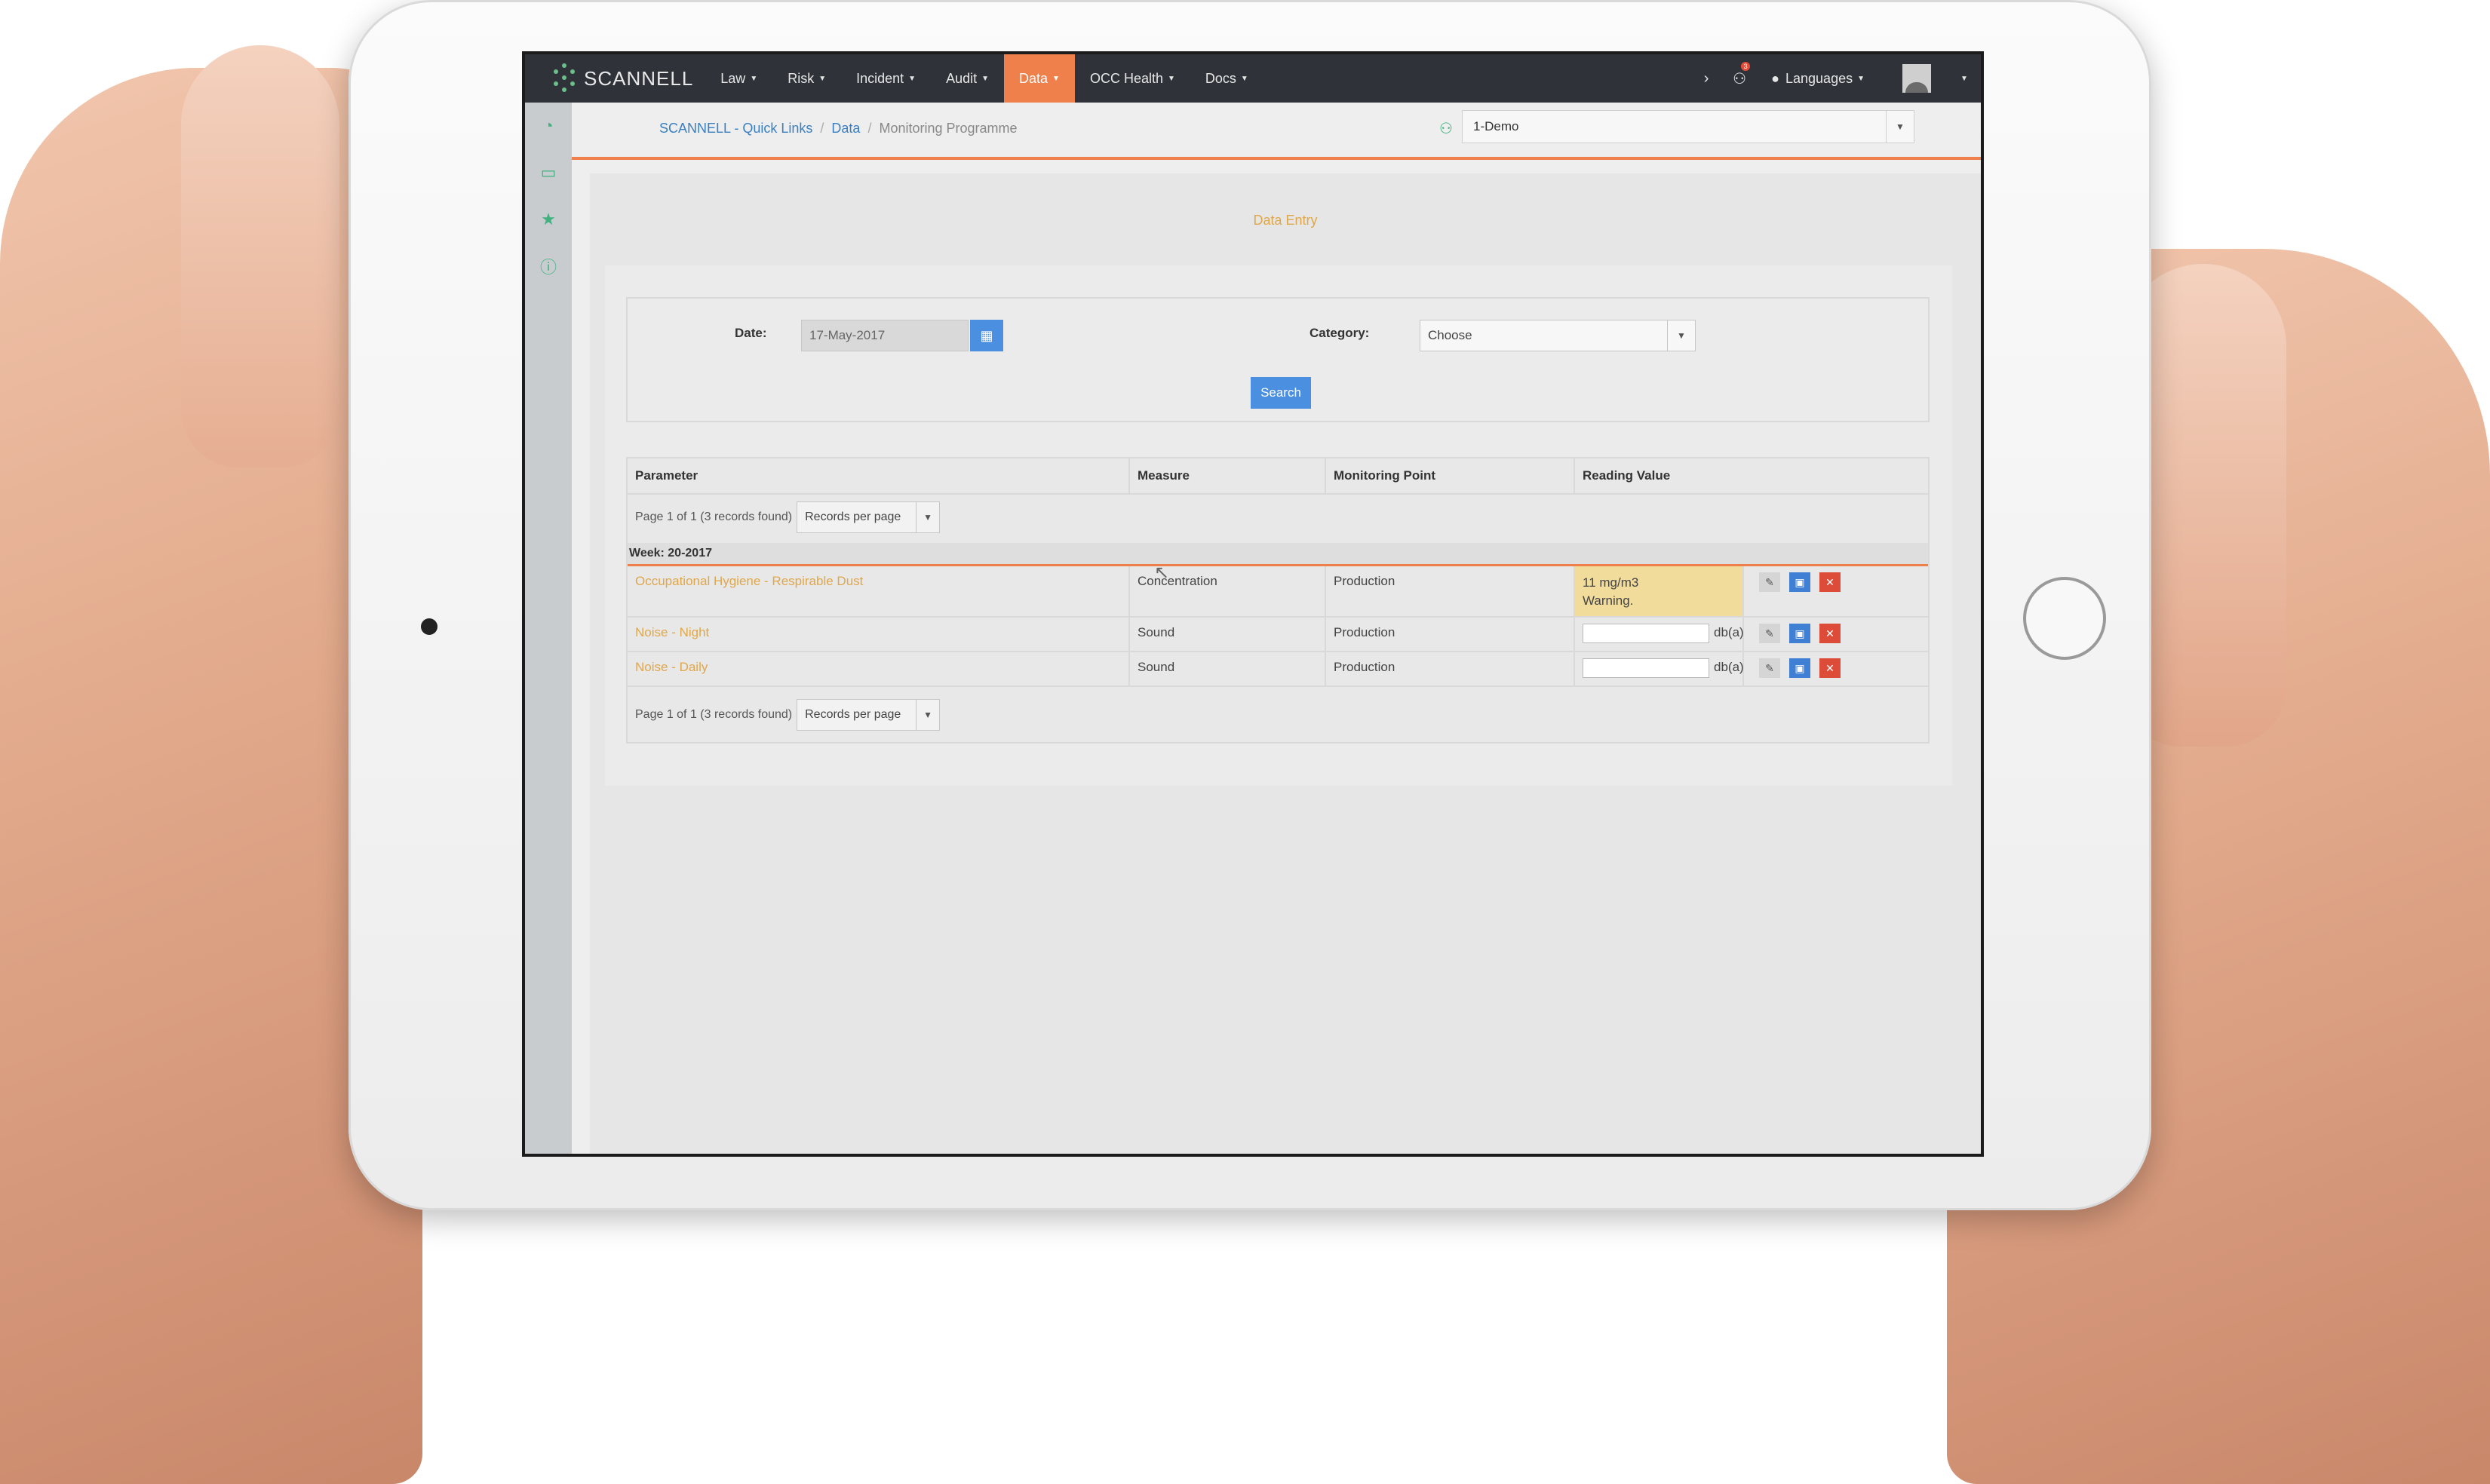 The width and height of the screenshot is (2490, 1484). Describe the element at coordinates (1450, 475) in the screenshot. I see `column-header-monitoring-point: Monitoring Point` at that location.